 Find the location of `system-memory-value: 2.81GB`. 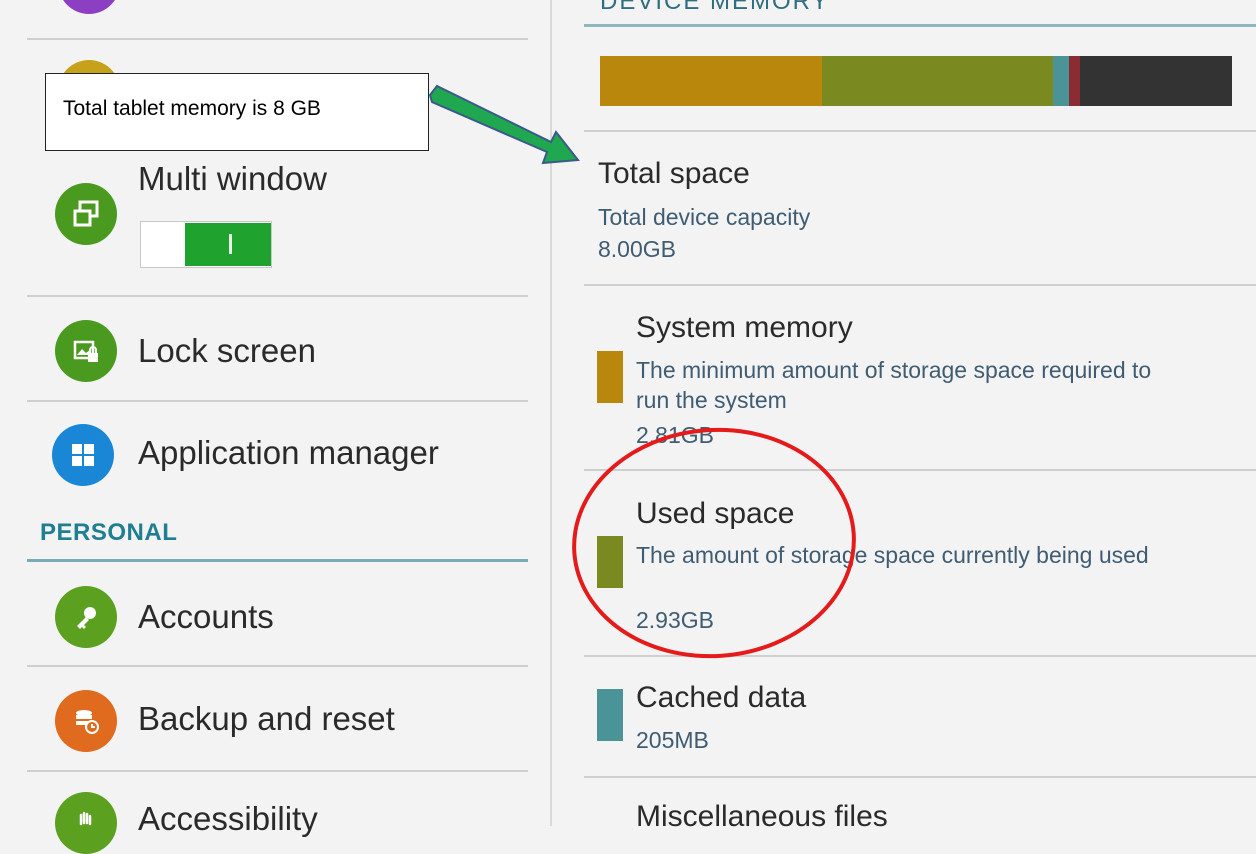

system-memory-value: 2.81GB is located at coordinates (675, 435).